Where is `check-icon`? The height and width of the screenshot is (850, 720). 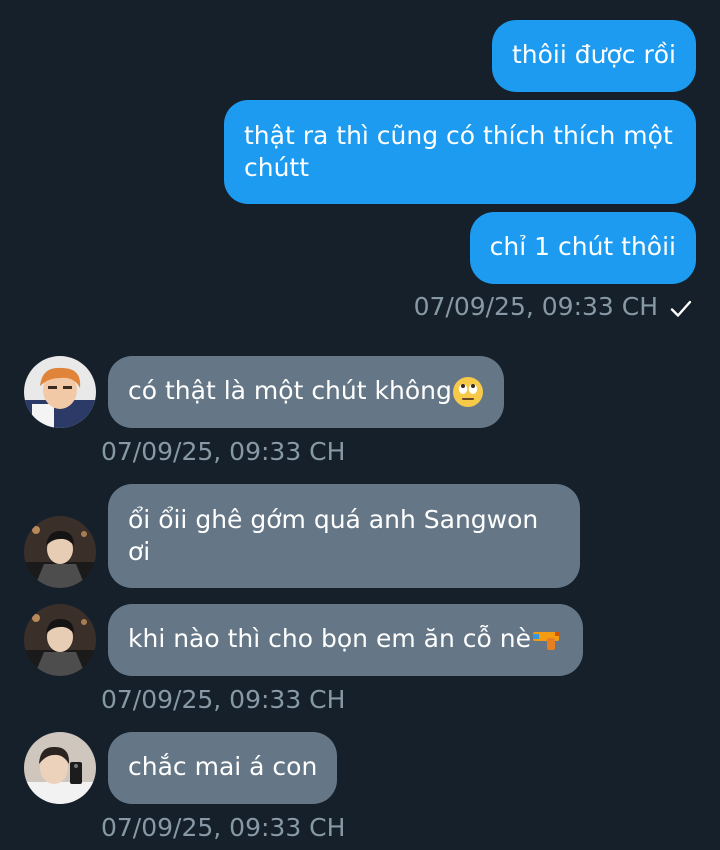
check-icon is located at coordinates (681, 308).